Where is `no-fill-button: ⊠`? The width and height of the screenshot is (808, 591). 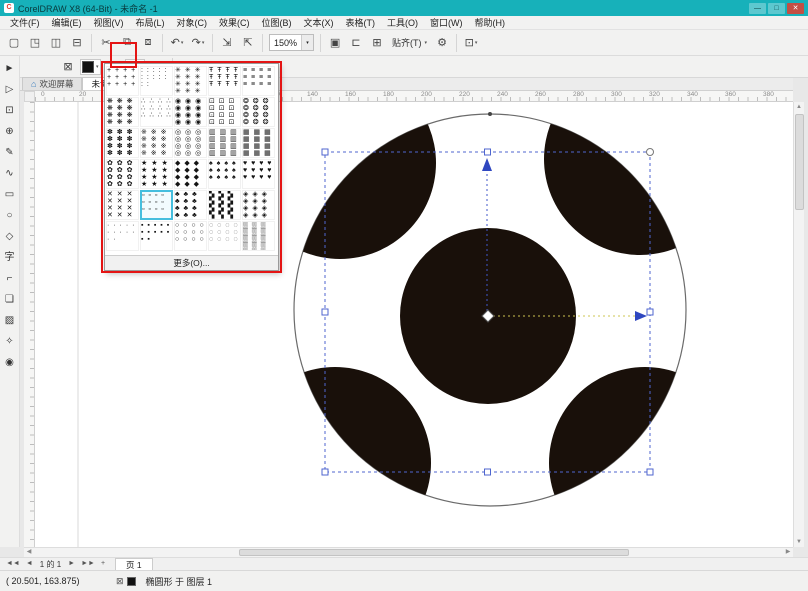 no-fill-button: ⊠ is located at coordinates (68, 67).